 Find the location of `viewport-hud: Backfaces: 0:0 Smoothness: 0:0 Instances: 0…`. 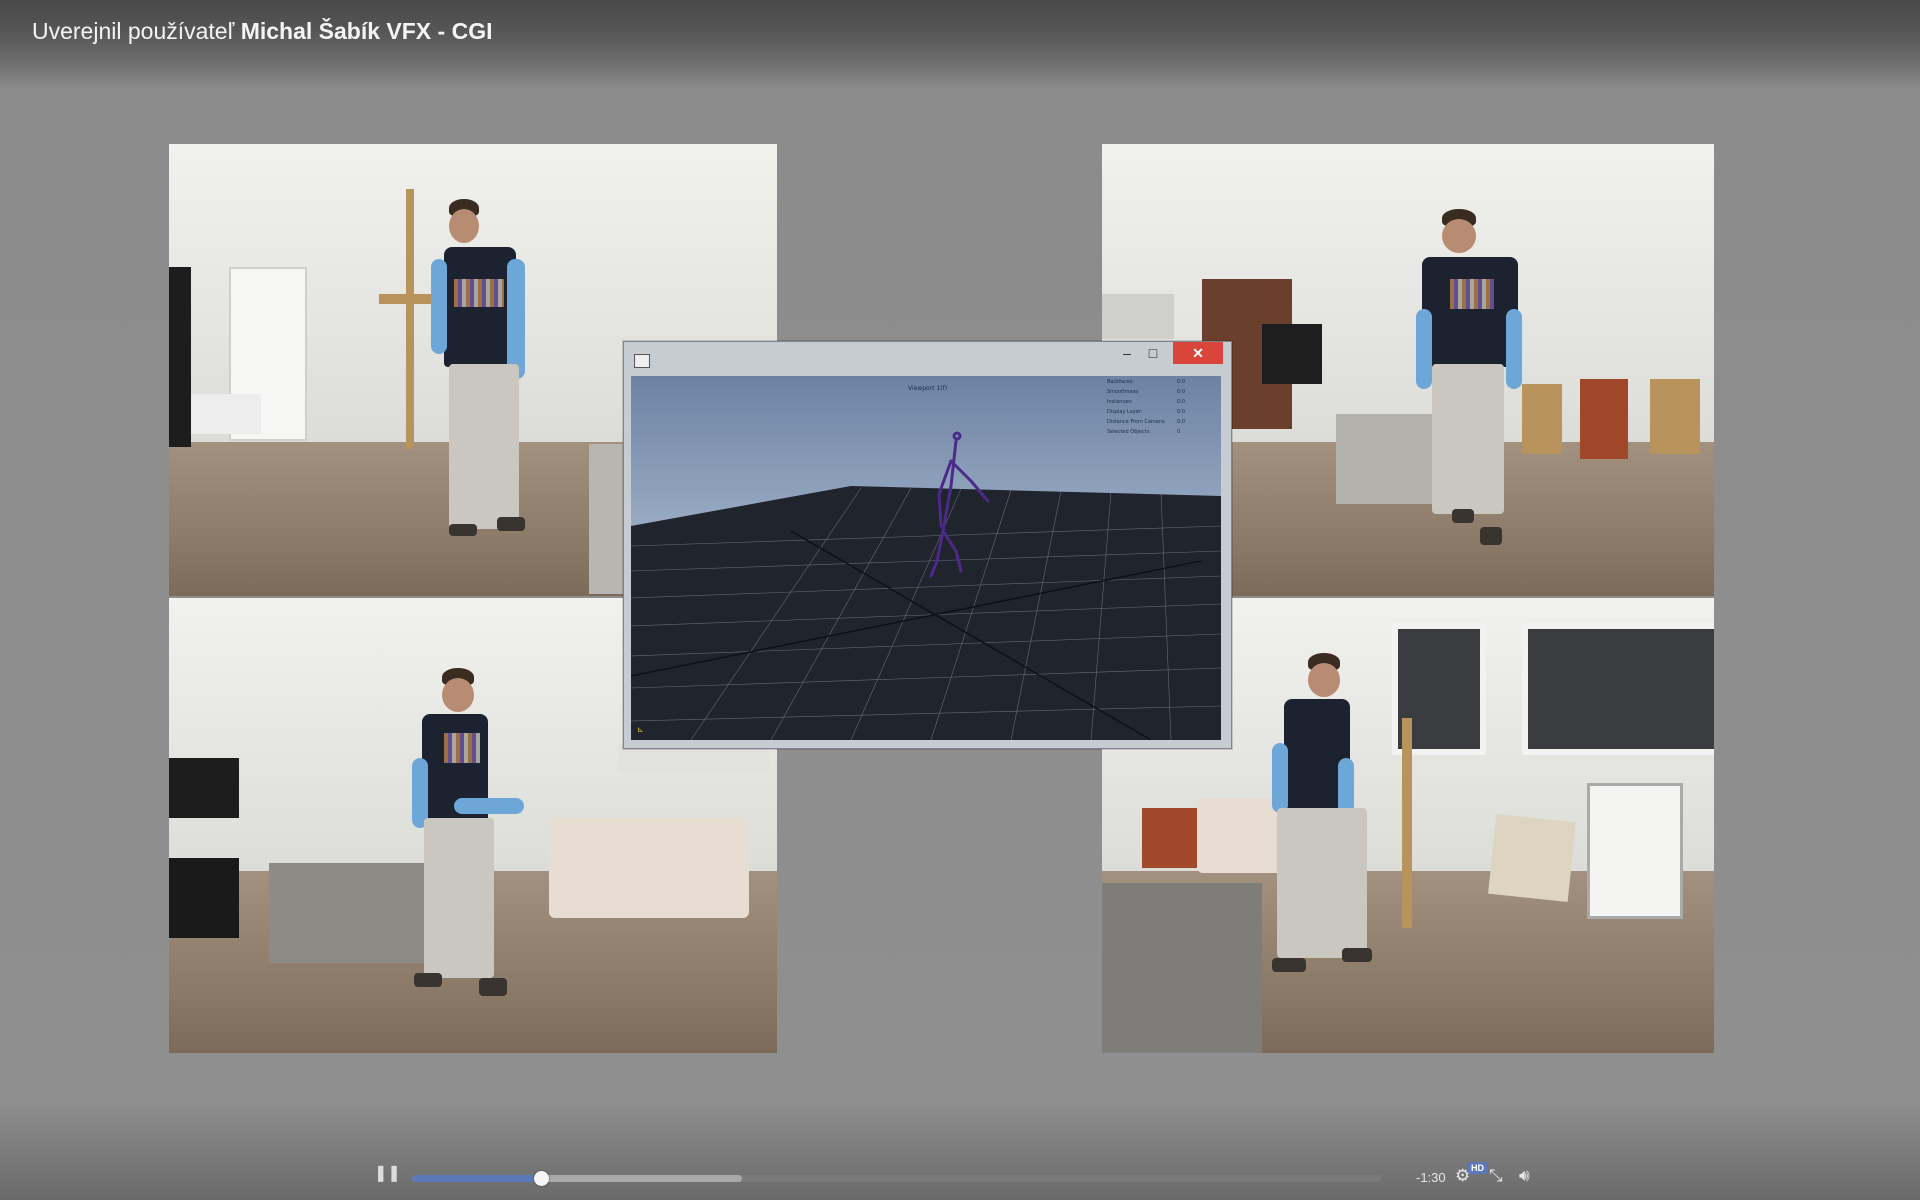

viewport-hud: Backfaces: 0:0 Smoothness: 0:0 Instances: 0… is located at coordinates (1146, 407).